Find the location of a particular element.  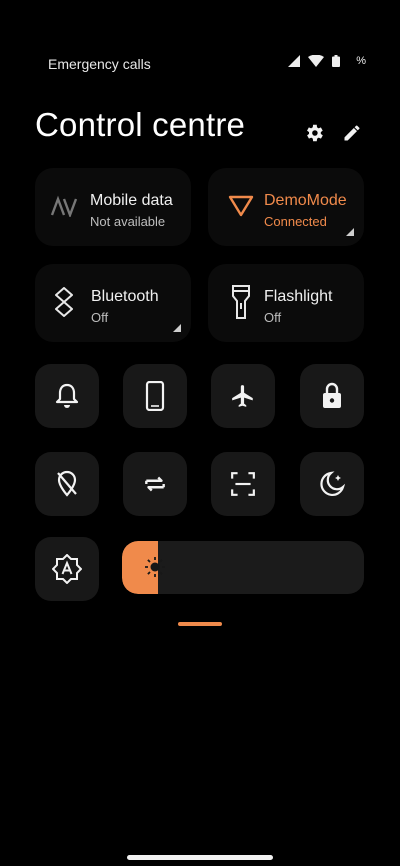

signal-icon is located at coordinates (294, 61).